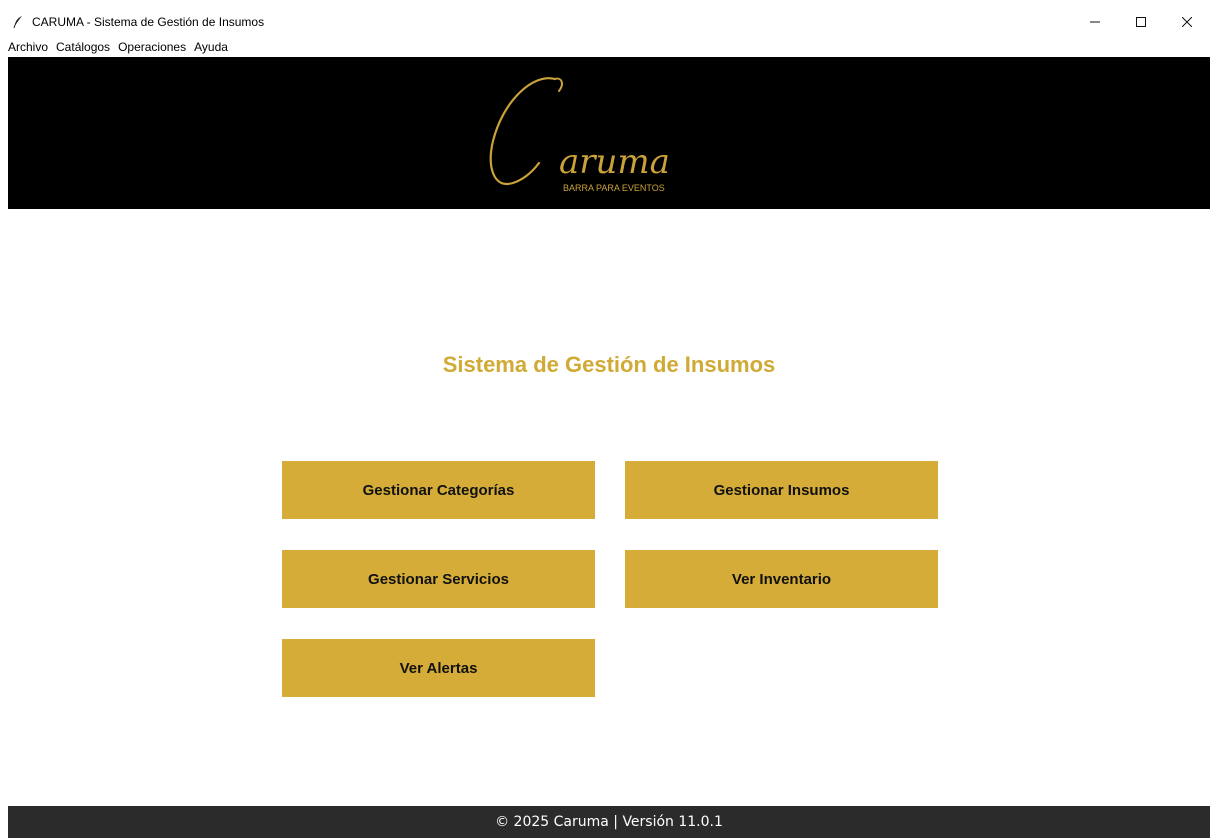 The width and height of the screenshot is (1210, 838). What do you see at coordinates (609, 47) in the screenshot?
I see `menu-bar: Archivo Catálogos Operaciones Ayuda` at bounding box center [609, 47].